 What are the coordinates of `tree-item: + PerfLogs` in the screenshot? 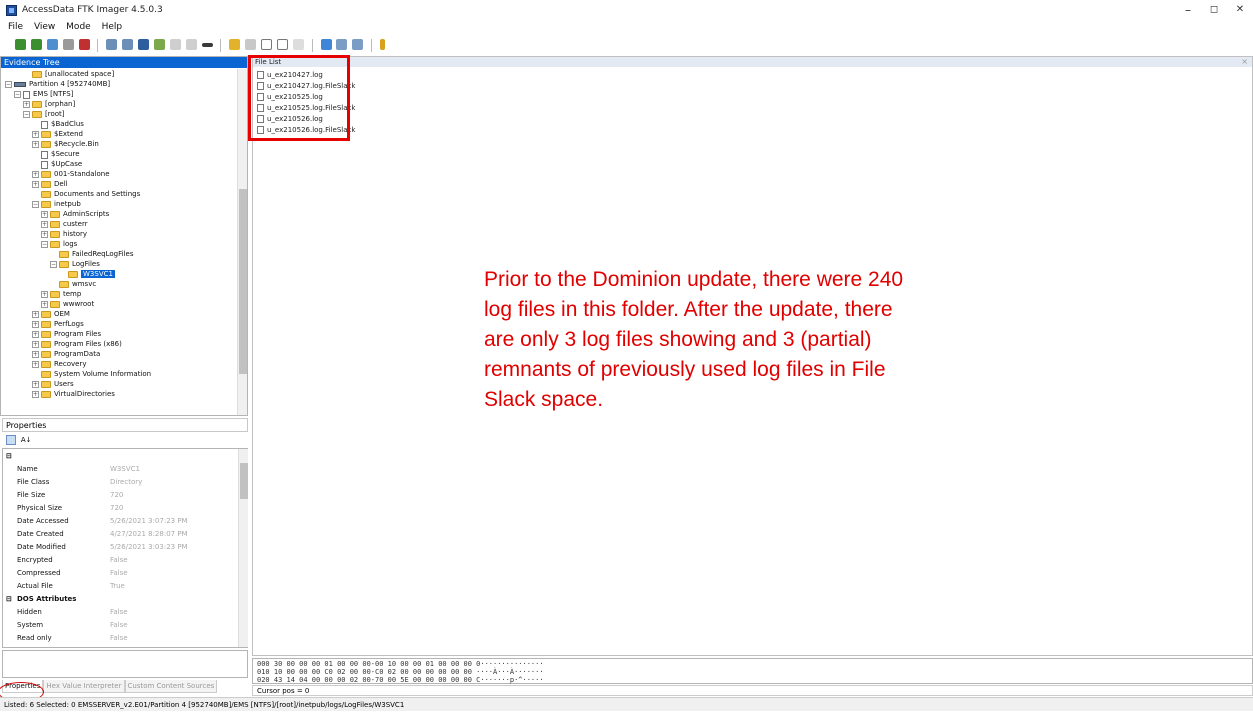 It's located at (58, 324).